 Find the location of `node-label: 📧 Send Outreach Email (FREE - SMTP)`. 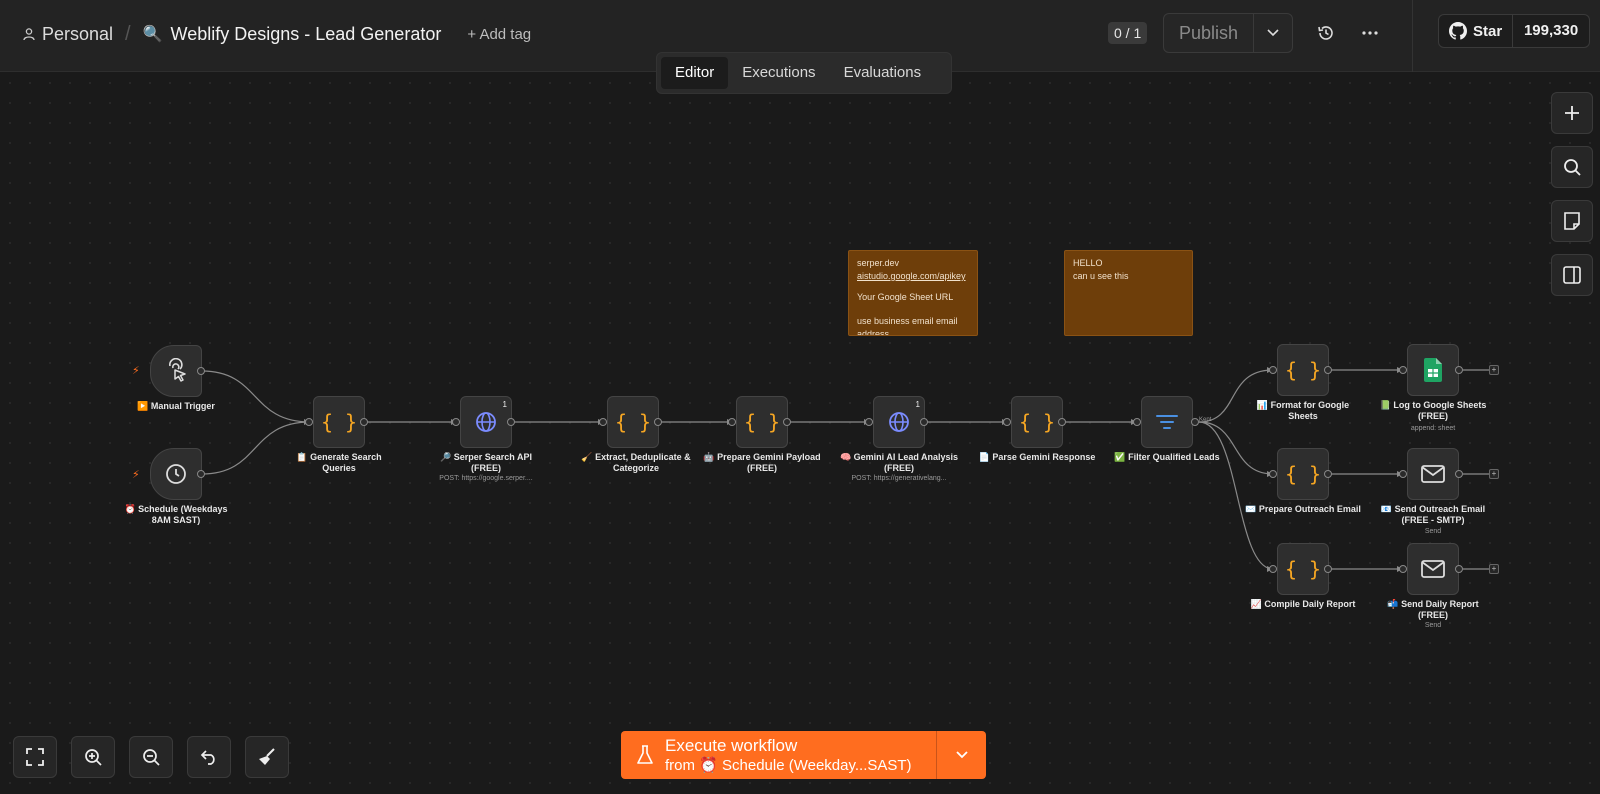

node-label: 📧 Send Outreach Email (FREE - SMTP) is located at coordinates (1433, 514).